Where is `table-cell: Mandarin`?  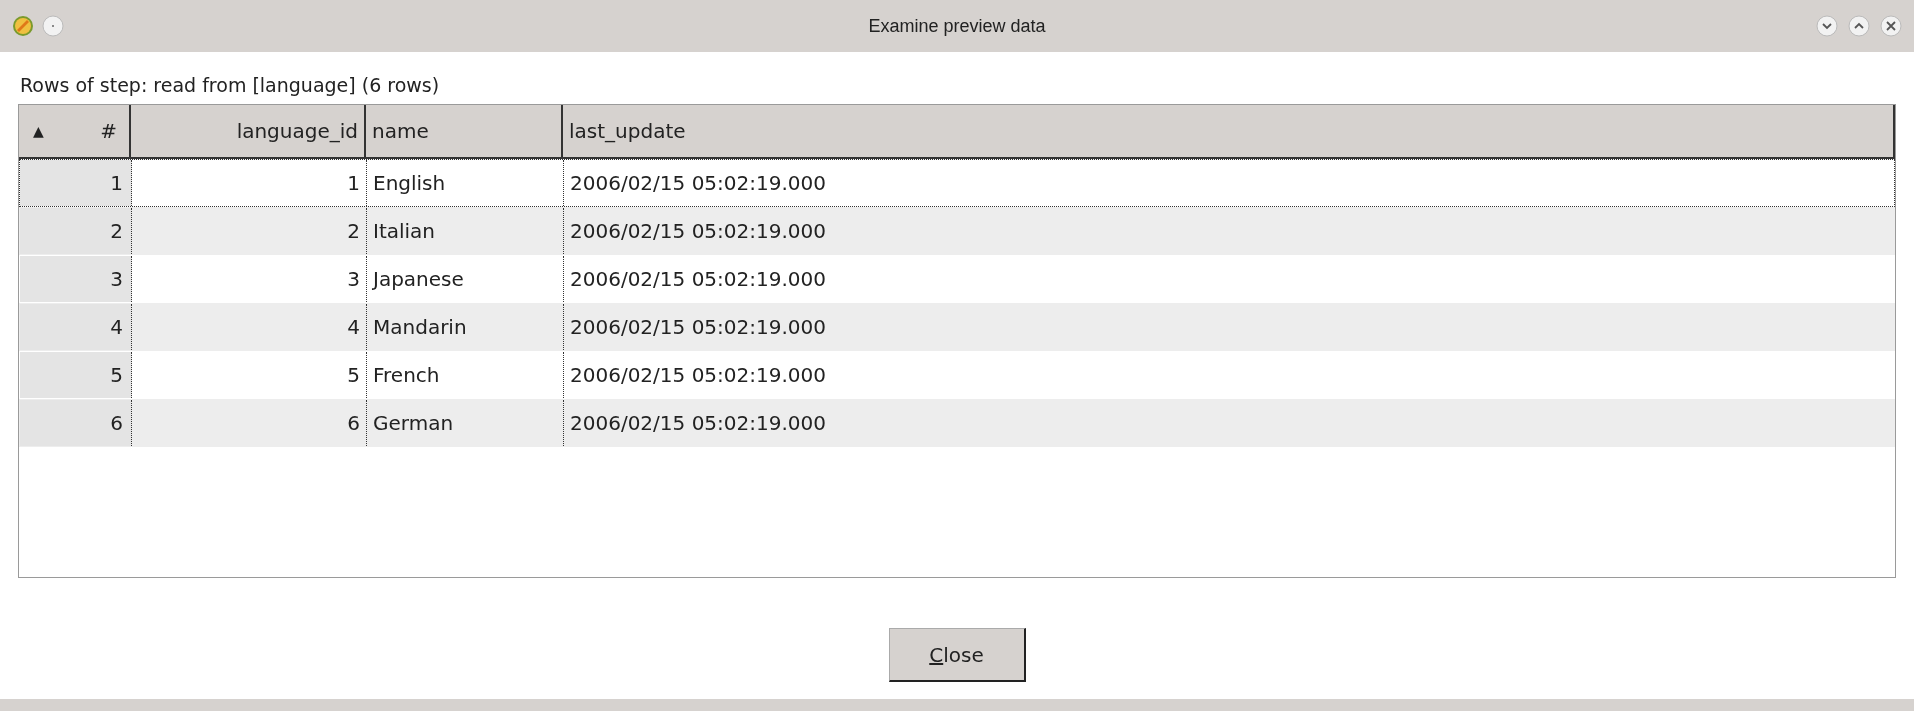 table-cell: Mandarin is located at coordinates (465, 327).